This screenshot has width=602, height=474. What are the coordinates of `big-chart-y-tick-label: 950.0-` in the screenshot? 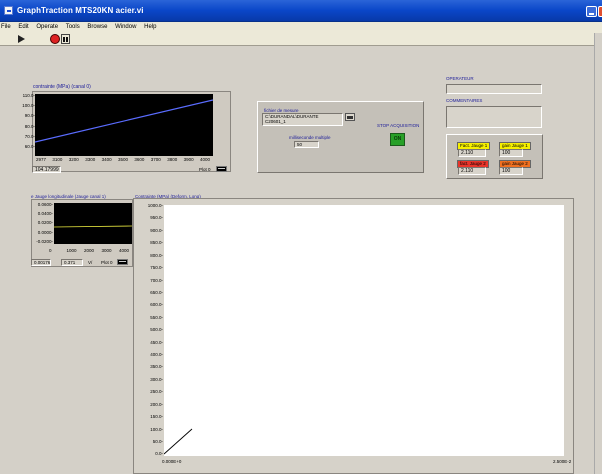 It's located at (156, 218).